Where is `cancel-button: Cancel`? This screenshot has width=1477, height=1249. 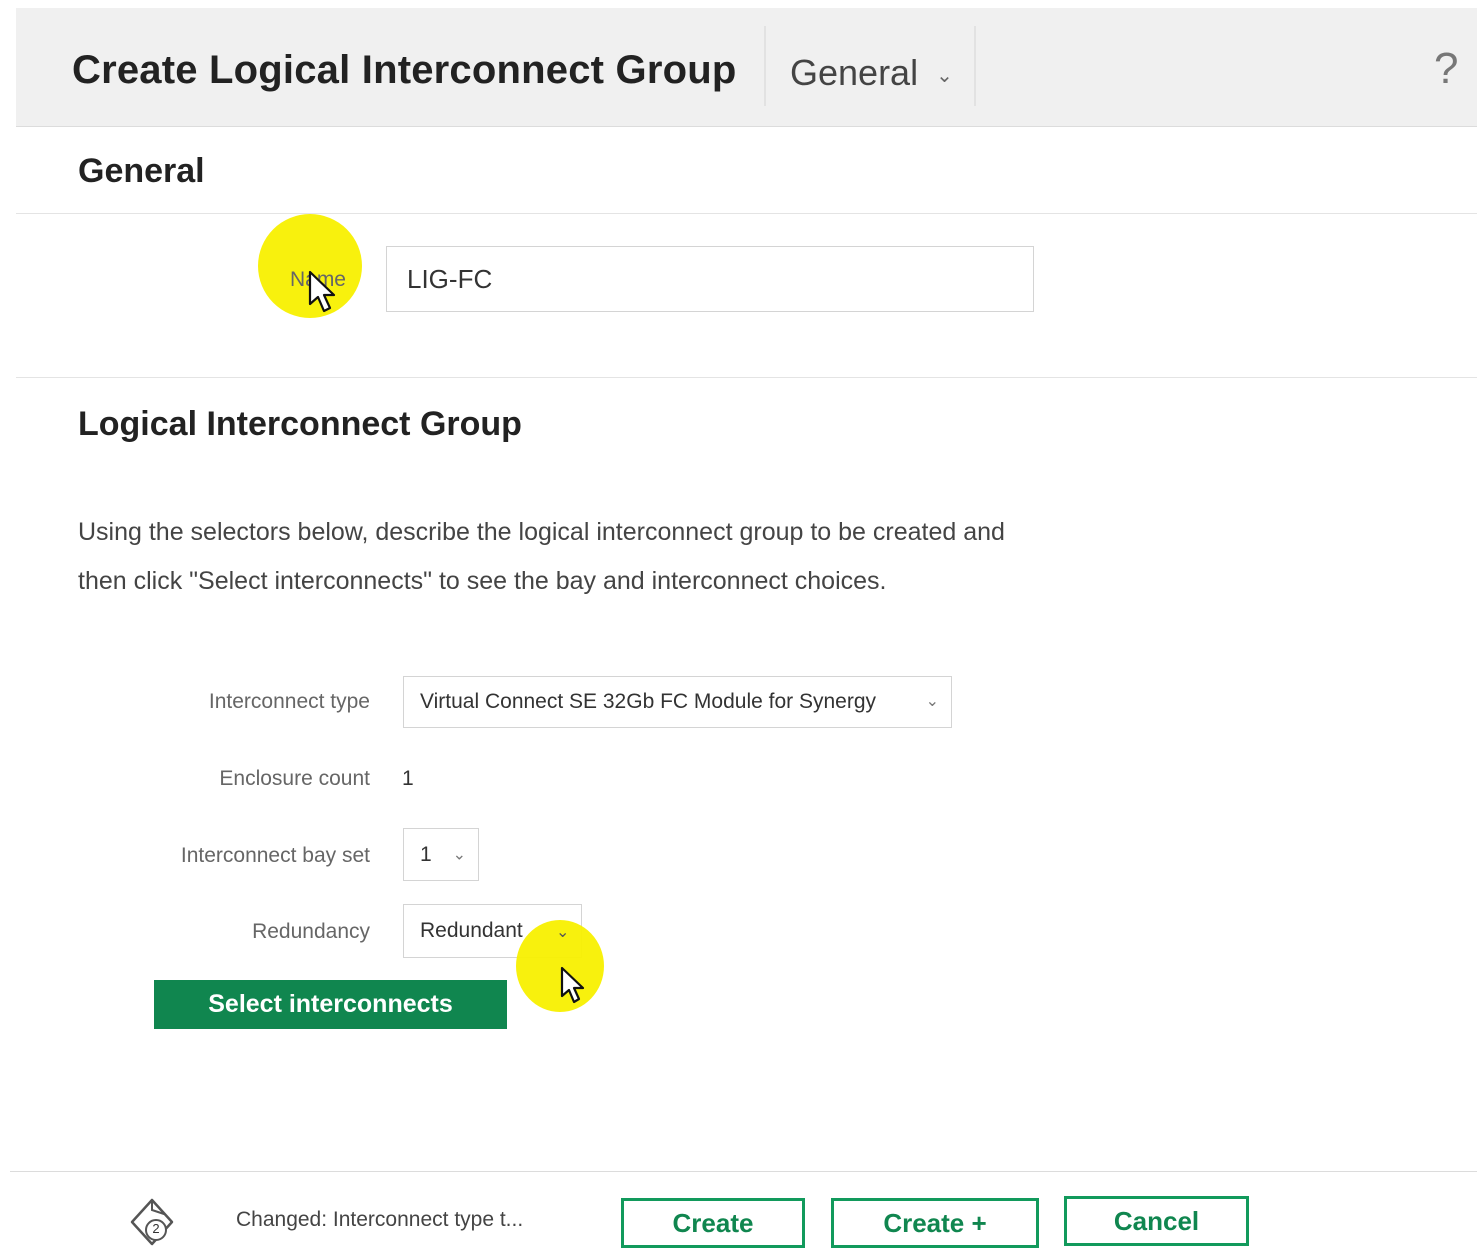 cancel-button: Cancel is located at coordinates (1156, 1221).